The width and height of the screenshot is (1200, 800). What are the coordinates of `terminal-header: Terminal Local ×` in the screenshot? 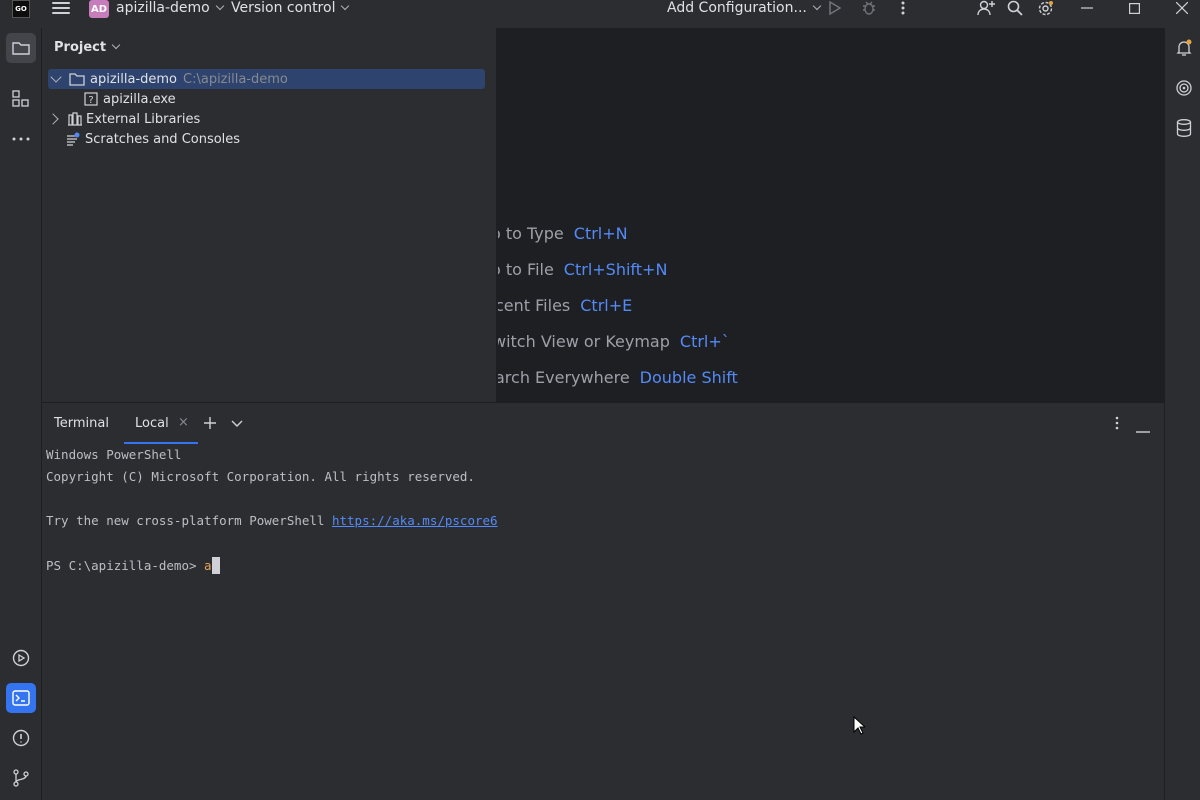 It's located at (603, 423).